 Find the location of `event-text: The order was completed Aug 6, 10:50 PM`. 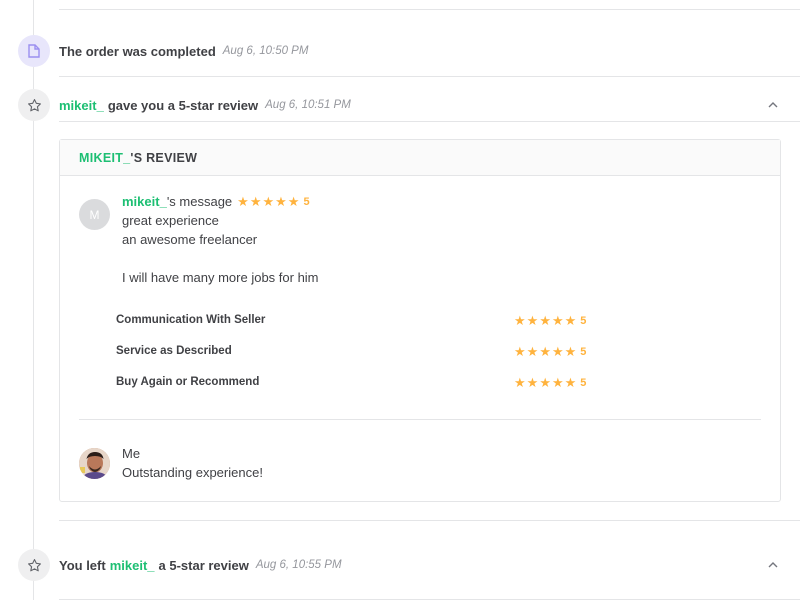

event-text: The order was completed Aug 6, 10:50 PM is located at coordinates (183, 51).